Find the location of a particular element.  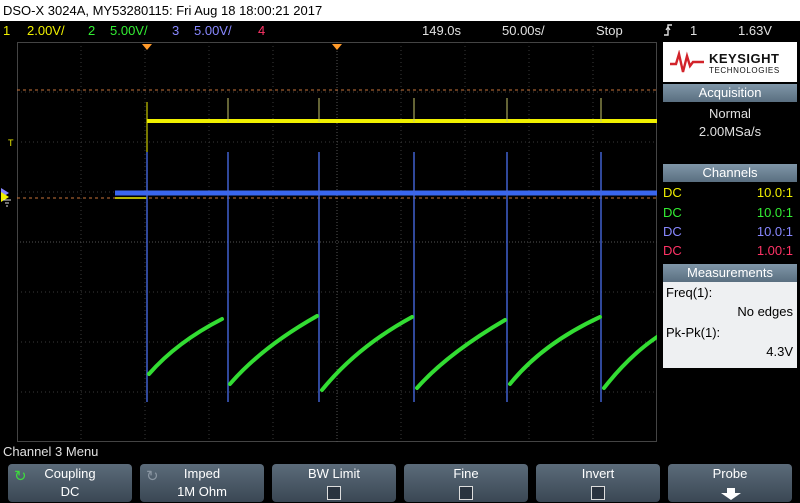

channel-3-row: DC 10.0:1 is located at coordinates (728, 232).